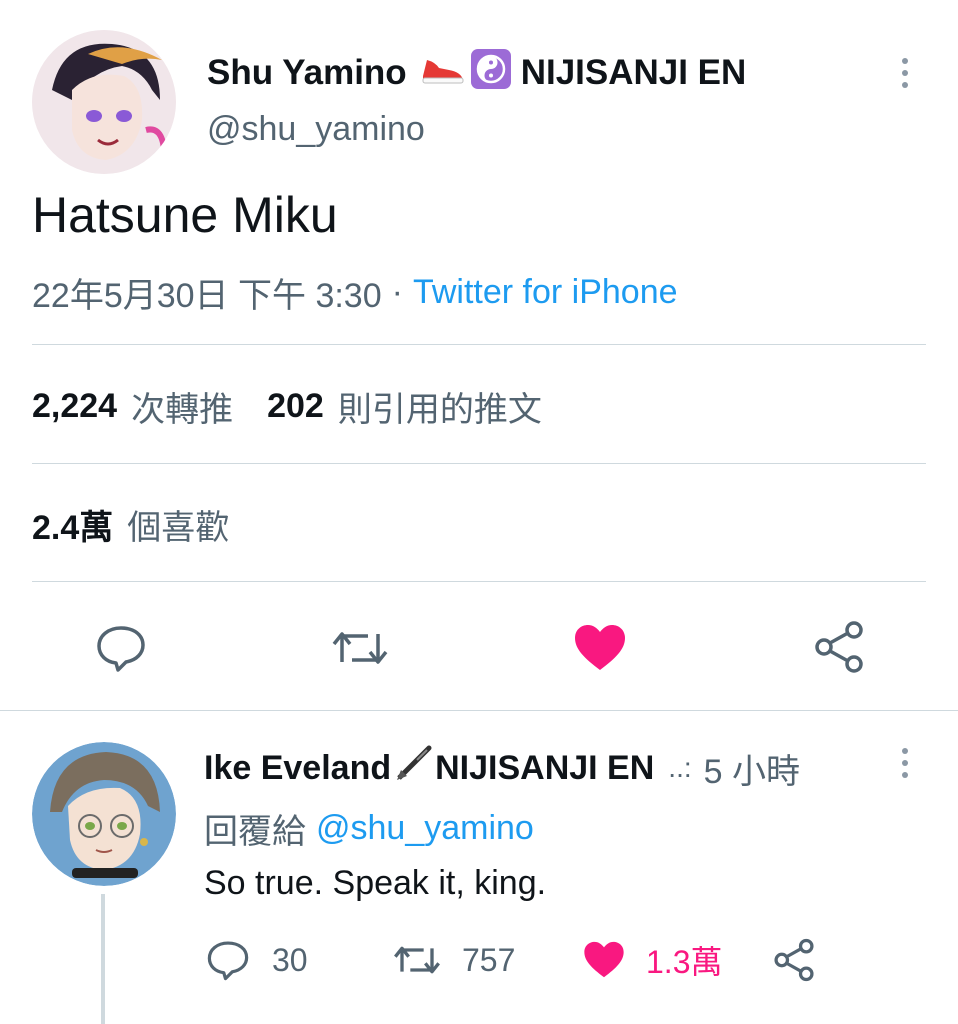 The width and height of the screenshot is (958, 1024). I want to click on reply-text: So true. Speak it, king., so click(375, 883).